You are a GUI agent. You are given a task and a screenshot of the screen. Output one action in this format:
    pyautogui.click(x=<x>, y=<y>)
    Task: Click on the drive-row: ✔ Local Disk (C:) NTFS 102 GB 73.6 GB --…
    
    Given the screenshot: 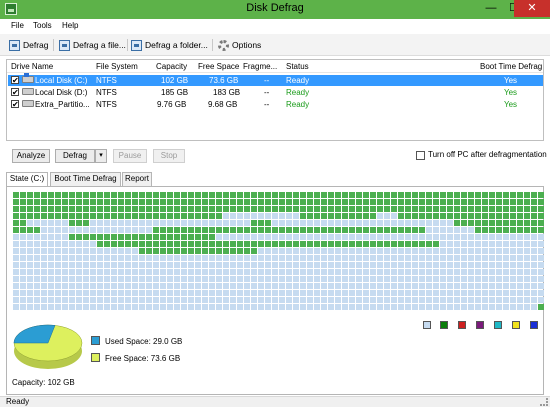 What is the action you would take?
    pyautogui.click(x=275, y=79)
    